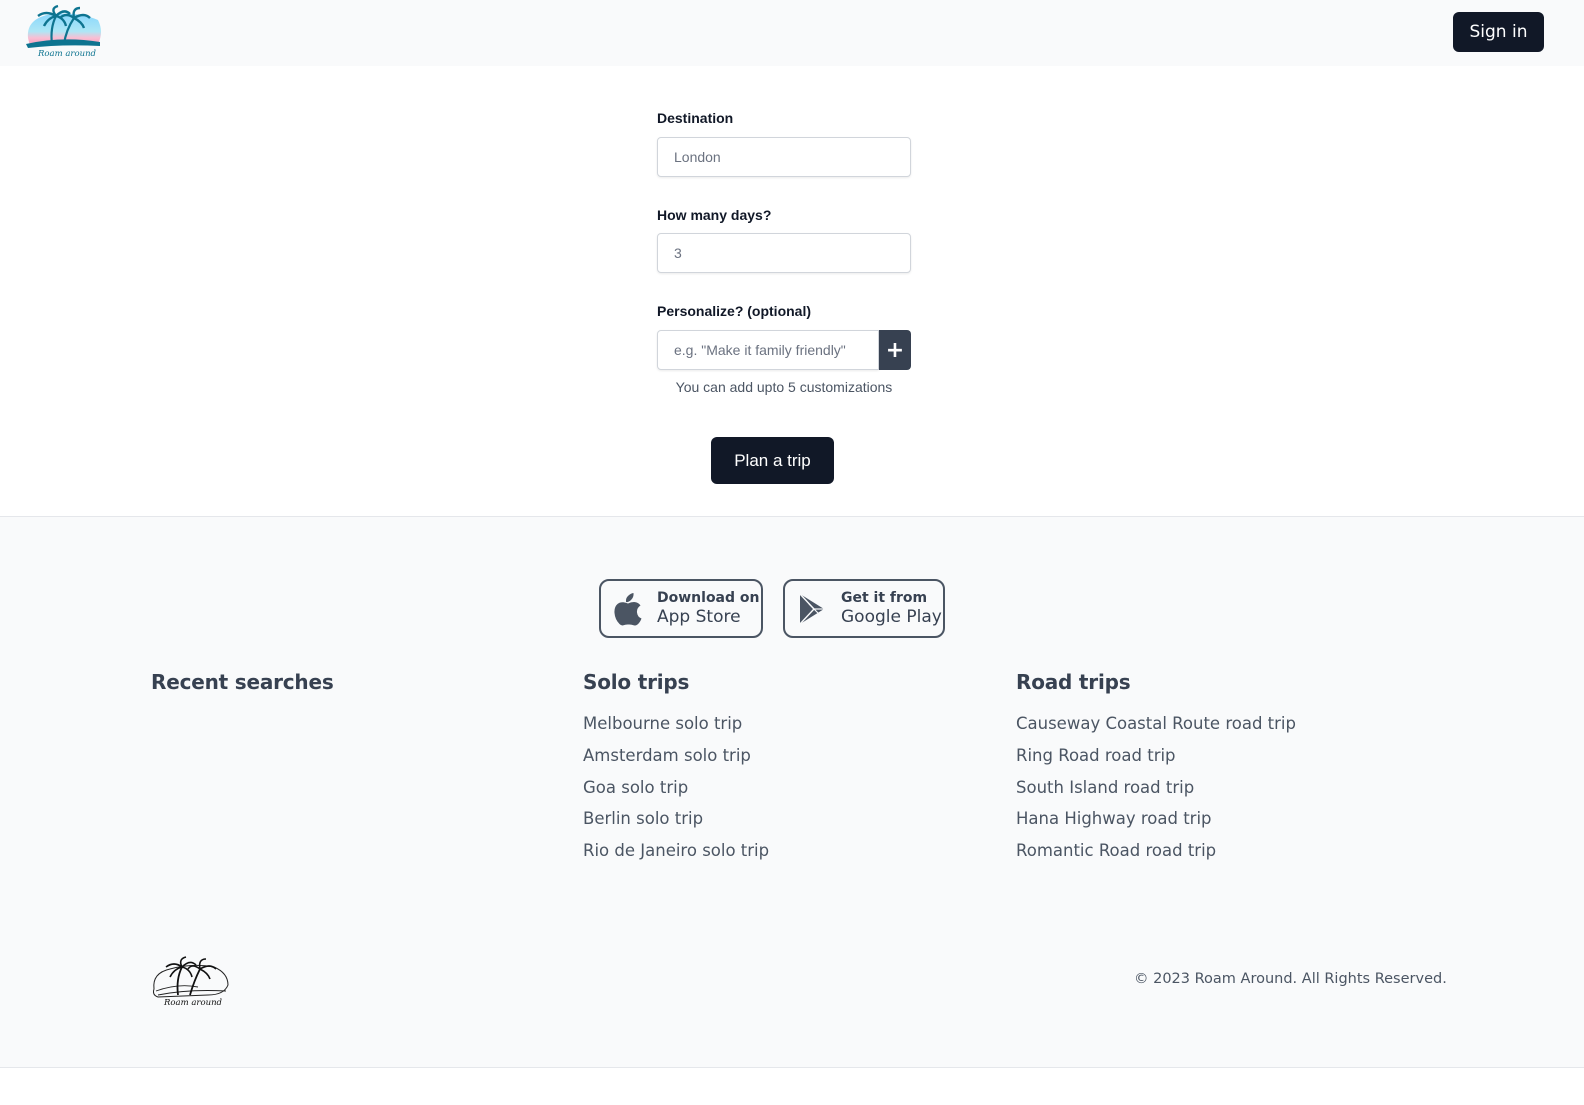 This screenshot has width=1584, height=1105. What do you see at coordinates (1114, 818) in the screenshot?
I see `road-trip-link: Hana Highway road trip` at bounding box center [1114, 818].